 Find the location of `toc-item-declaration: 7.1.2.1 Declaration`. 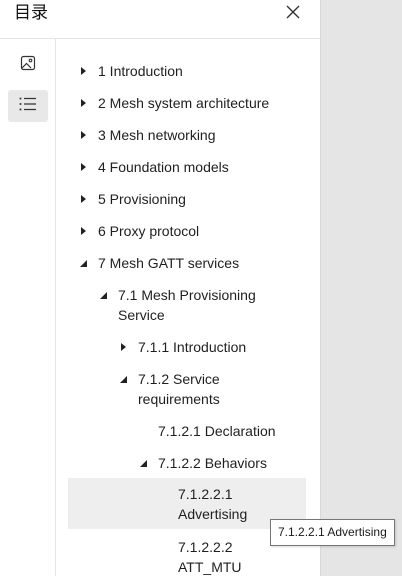

toc-item-declaration: 7.1.2.1 Declaration is located at coordinates (187, 431).